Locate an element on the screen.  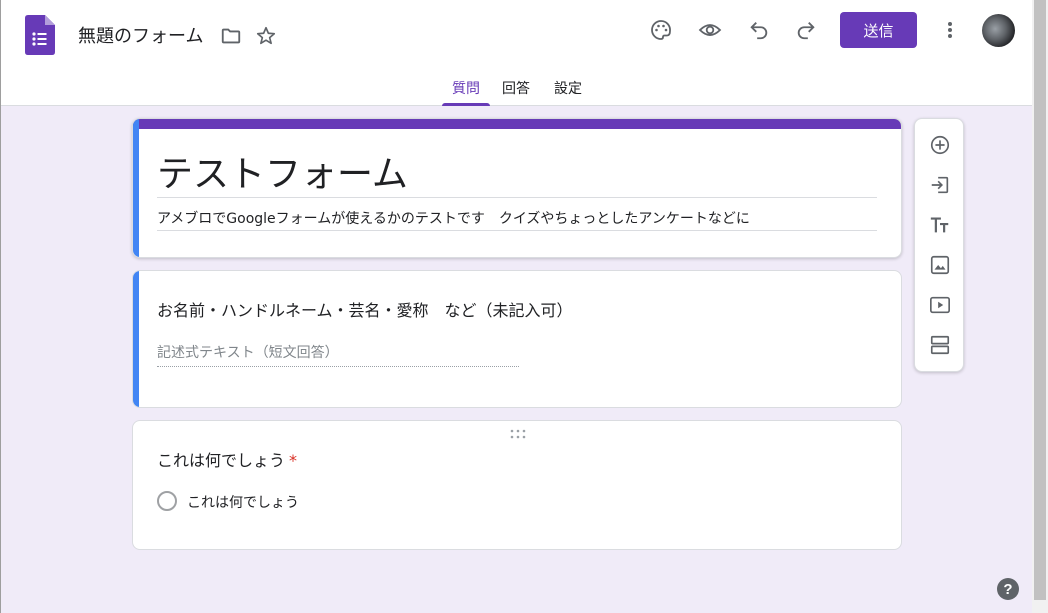
tab-bar: 質問 回答 設定 is located at coordinates (518, 88).